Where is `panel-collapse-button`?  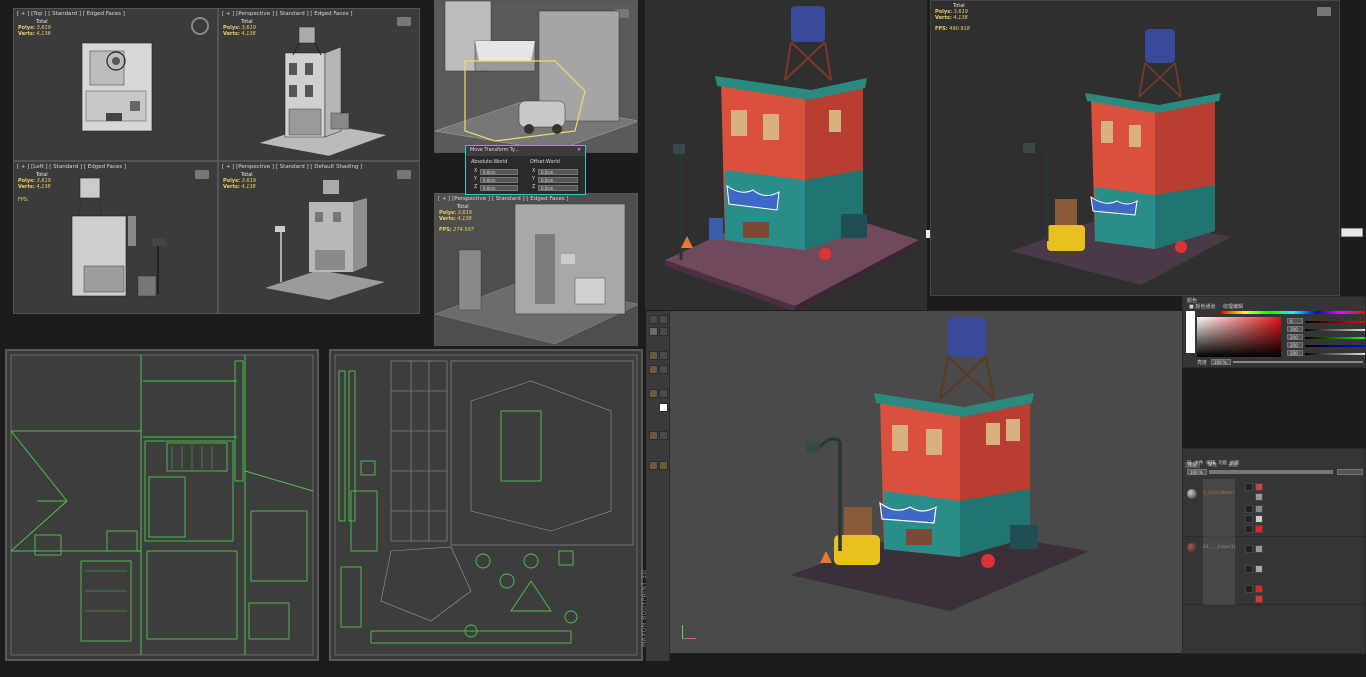 panel-collapse-button is located at coordinates (1352, 232).